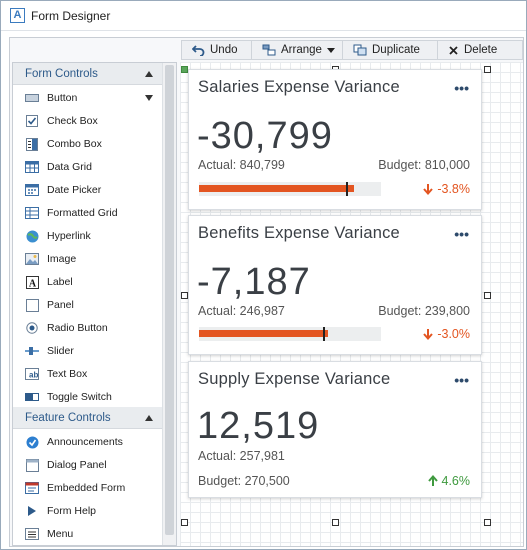 The image size is (527, 550). I want to click on slider-icon, so click(32, 351).